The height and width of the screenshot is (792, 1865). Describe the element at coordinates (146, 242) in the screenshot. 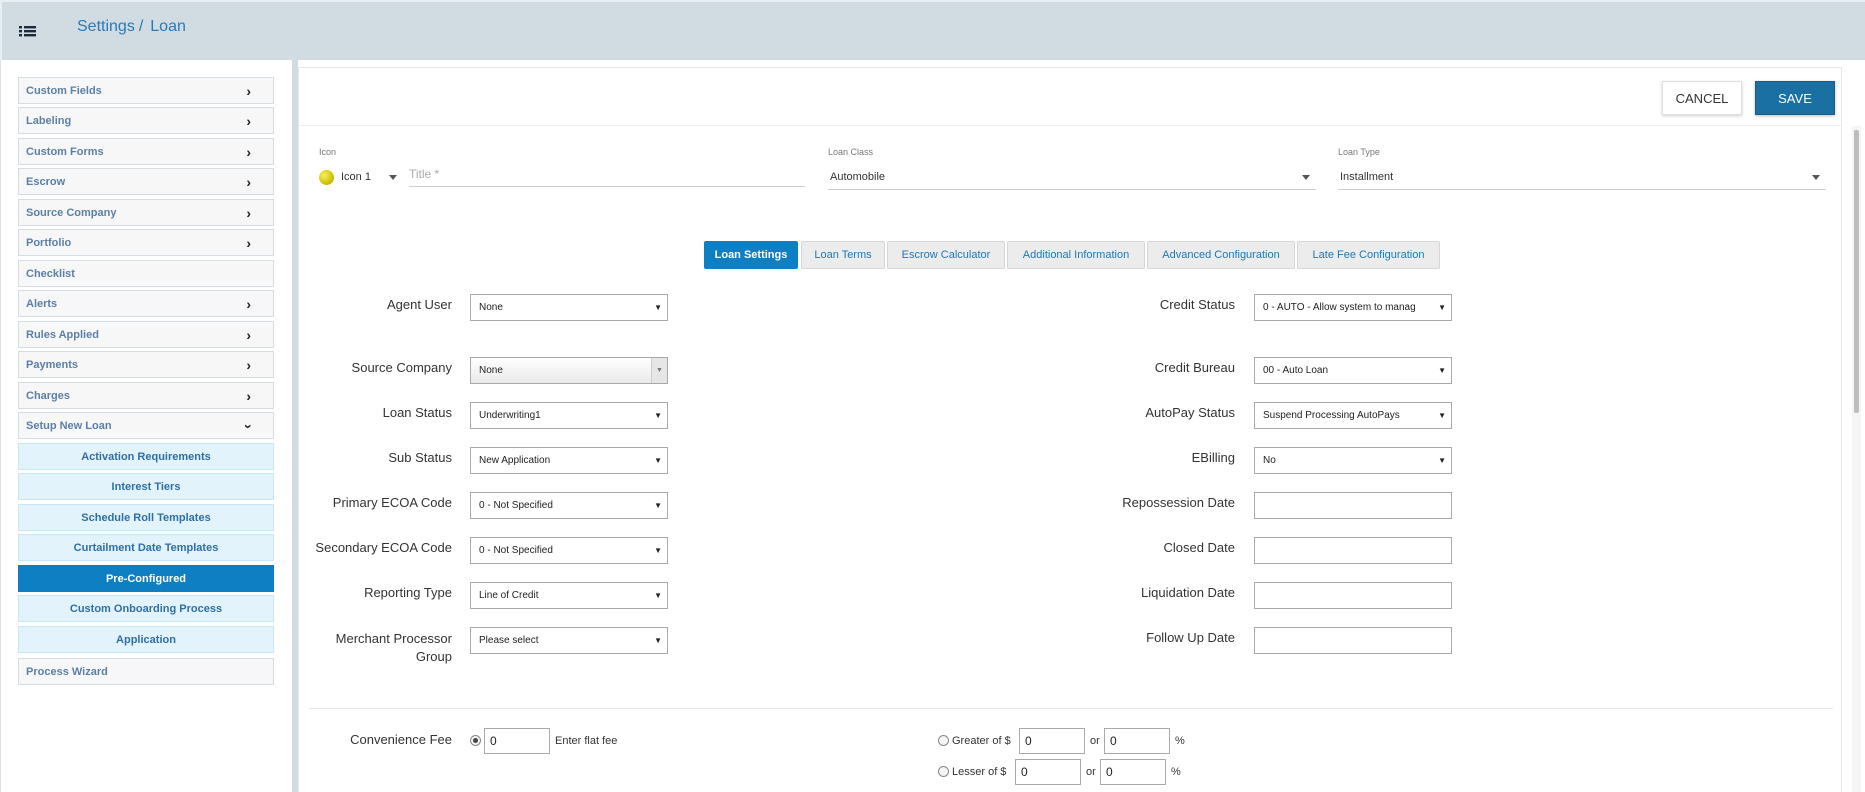

I see `sidebar-item-portfolio: Portfolio ›` at that location.